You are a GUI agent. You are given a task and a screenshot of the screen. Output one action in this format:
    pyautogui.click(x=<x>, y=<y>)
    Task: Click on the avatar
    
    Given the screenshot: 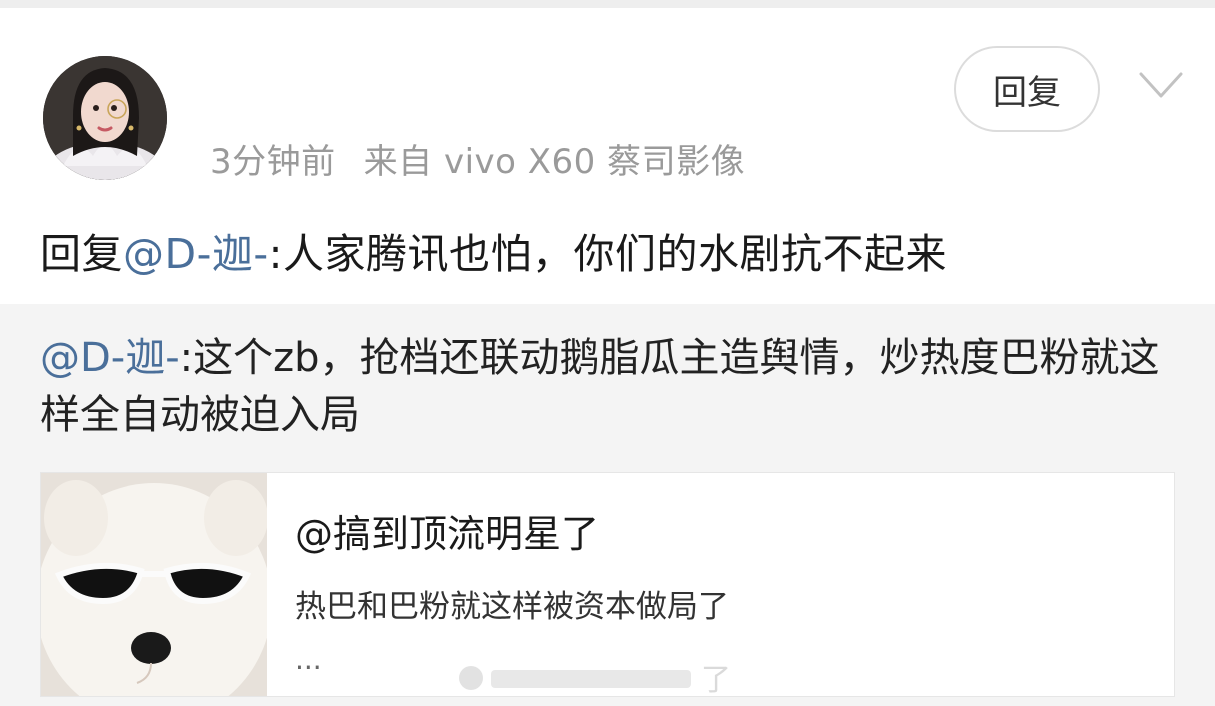 What is the action you would take?
    pyautogui.click(x=105, y=118)
    